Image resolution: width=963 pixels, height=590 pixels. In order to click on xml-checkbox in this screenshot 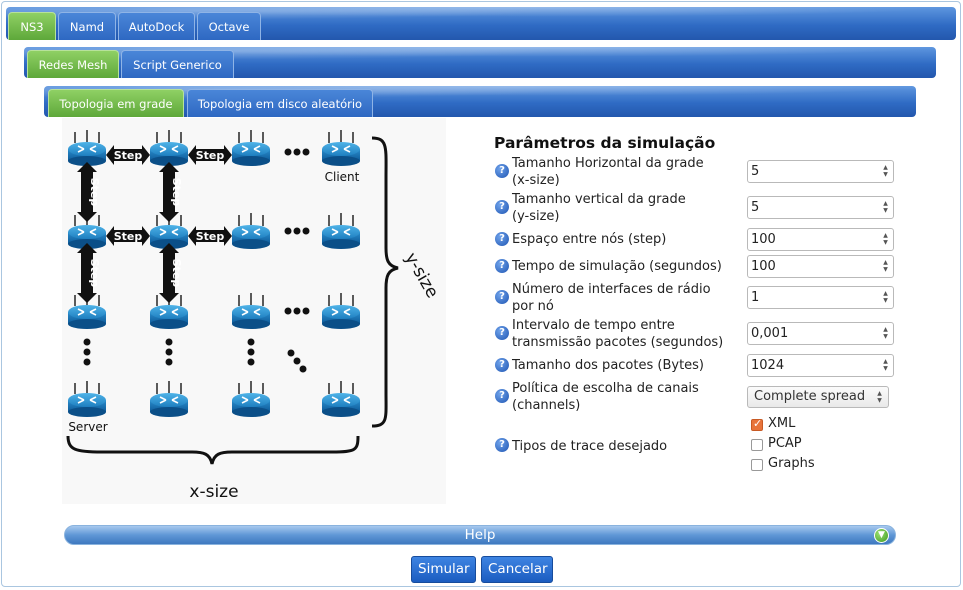, I will do `click(757, 424)`.